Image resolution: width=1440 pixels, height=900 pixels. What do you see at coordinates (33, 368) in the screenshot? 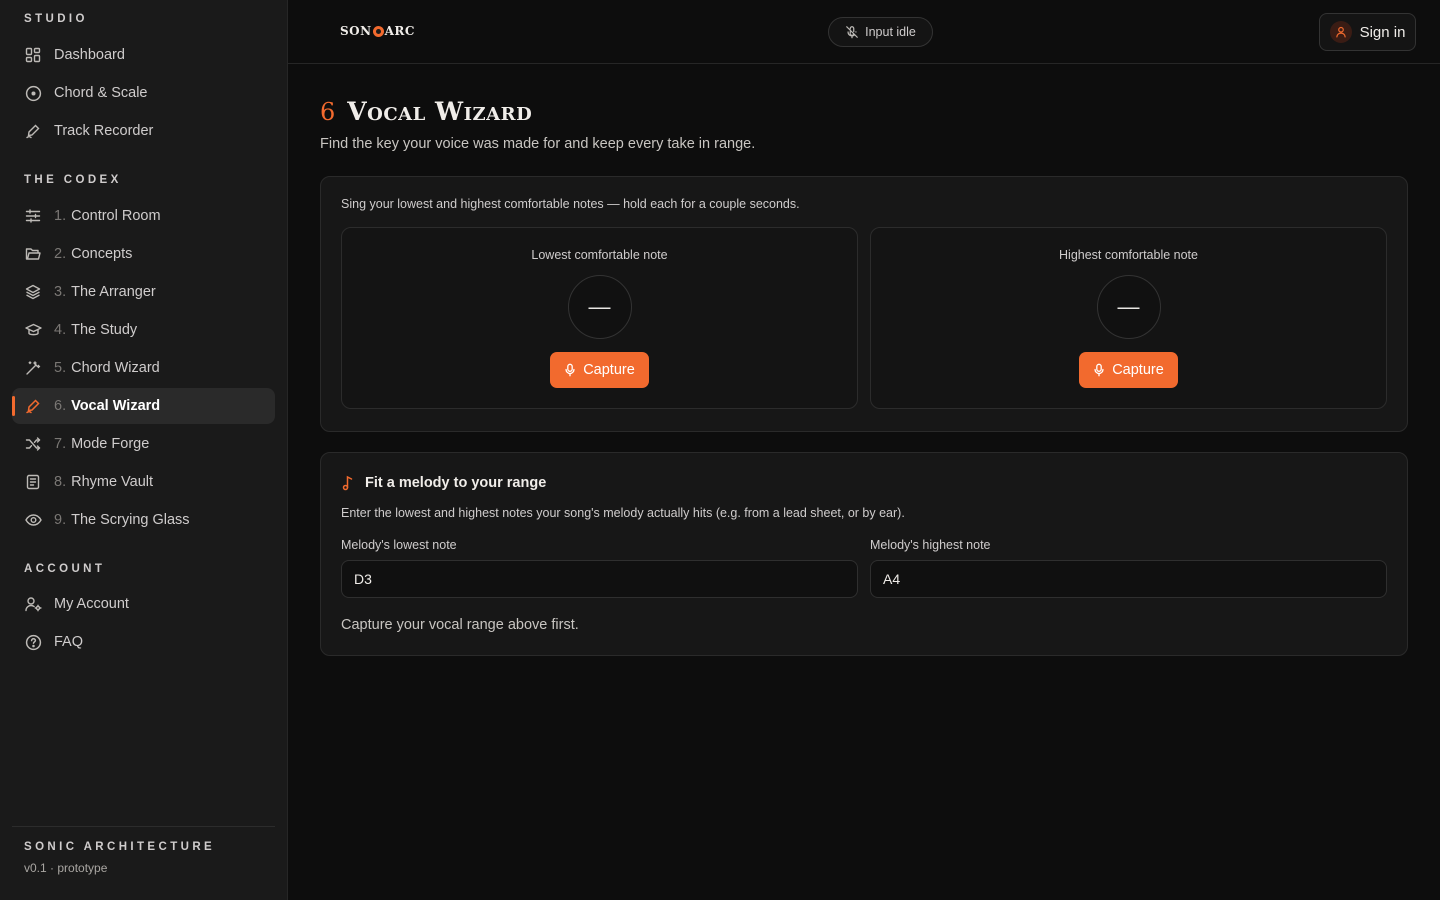
I see `magic-wand-icon` at bounding box center [33, 368].